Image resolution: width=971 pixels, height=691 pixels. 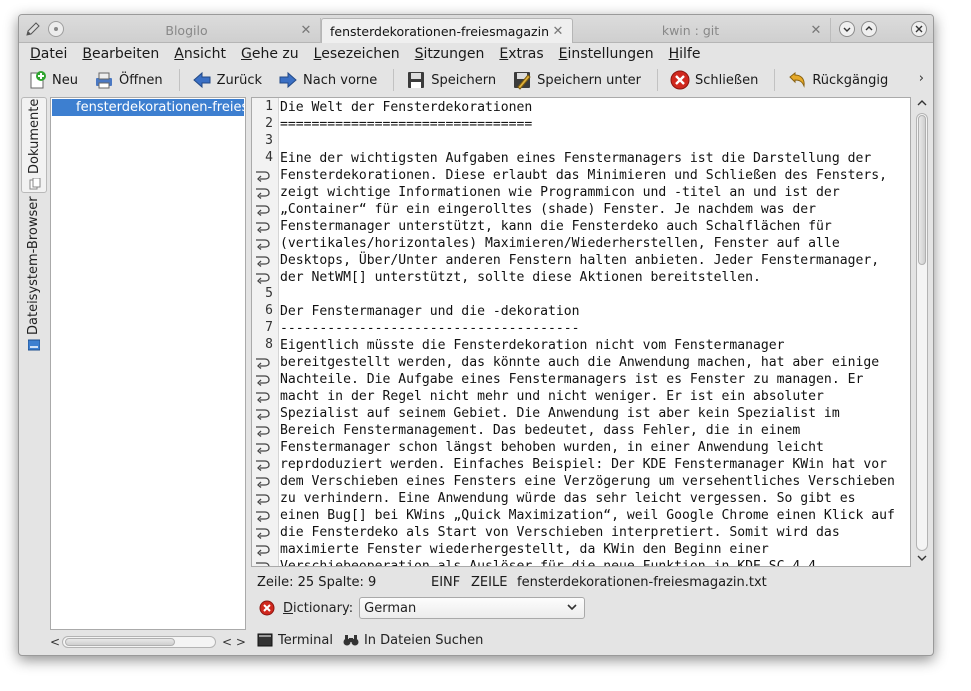 I want to click on maximize-button, so click(x=869, y=29).